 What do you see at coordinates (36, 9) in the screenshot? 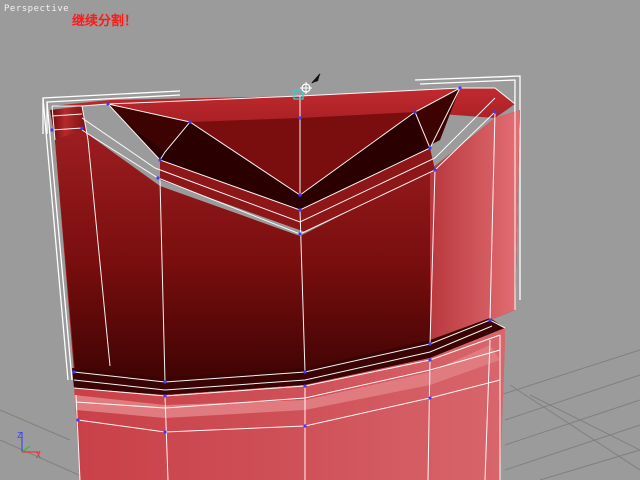
I see `viewport-label: Perspective` at bounding box center [36, 9].